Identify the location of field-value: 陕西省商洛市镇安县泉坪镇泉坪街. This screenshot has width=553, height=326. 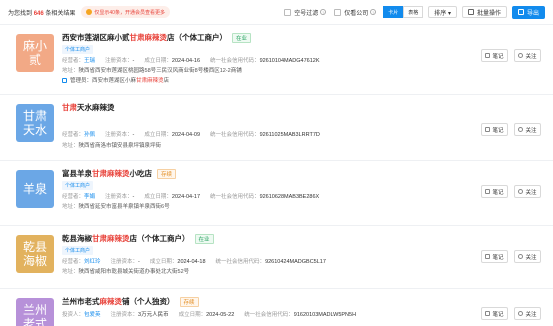
(120, 146).